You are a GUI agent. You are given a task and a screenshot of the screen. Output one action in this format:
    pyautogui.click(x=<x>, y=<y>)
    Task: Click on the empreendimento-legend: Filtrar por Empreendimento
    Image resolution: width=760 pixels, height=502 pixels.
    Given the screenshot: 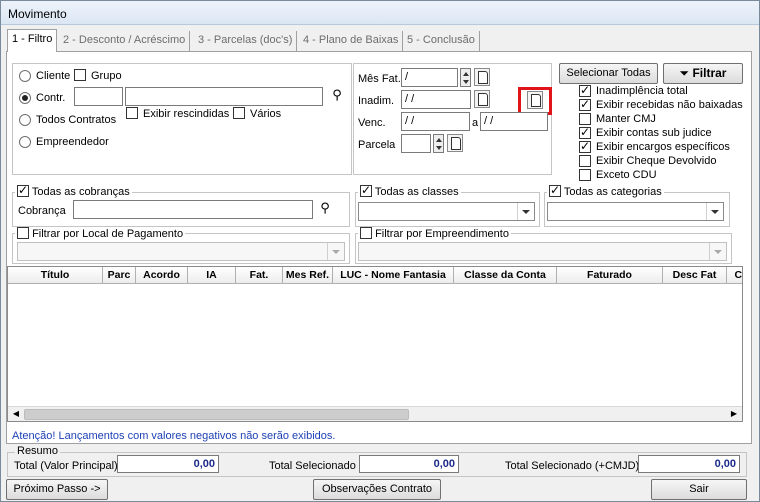 What is the action you would take?
    pyautogui.click(x=434, y=233)
    